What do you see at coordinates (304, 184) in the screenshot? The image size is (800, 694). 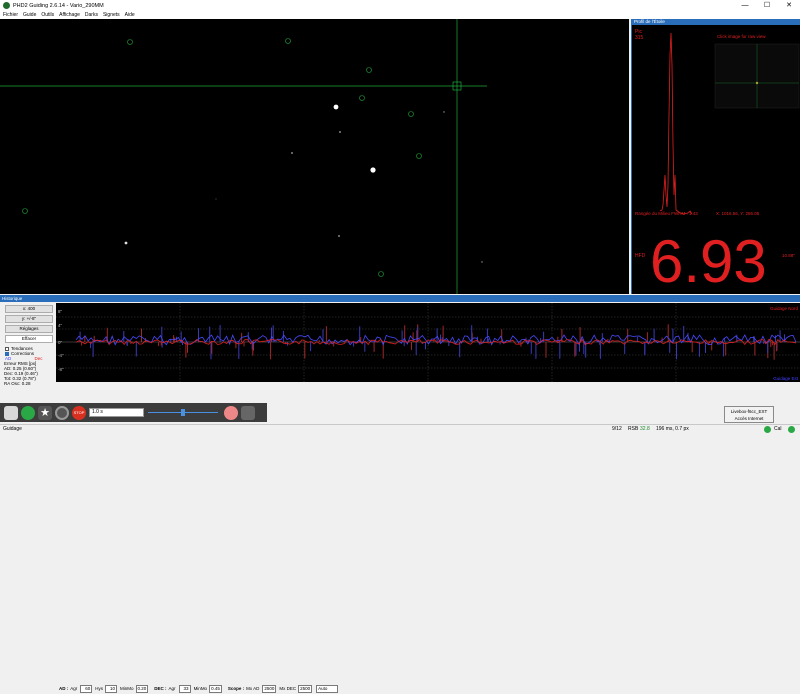 I see `stars` at bounding box center [304, 184].